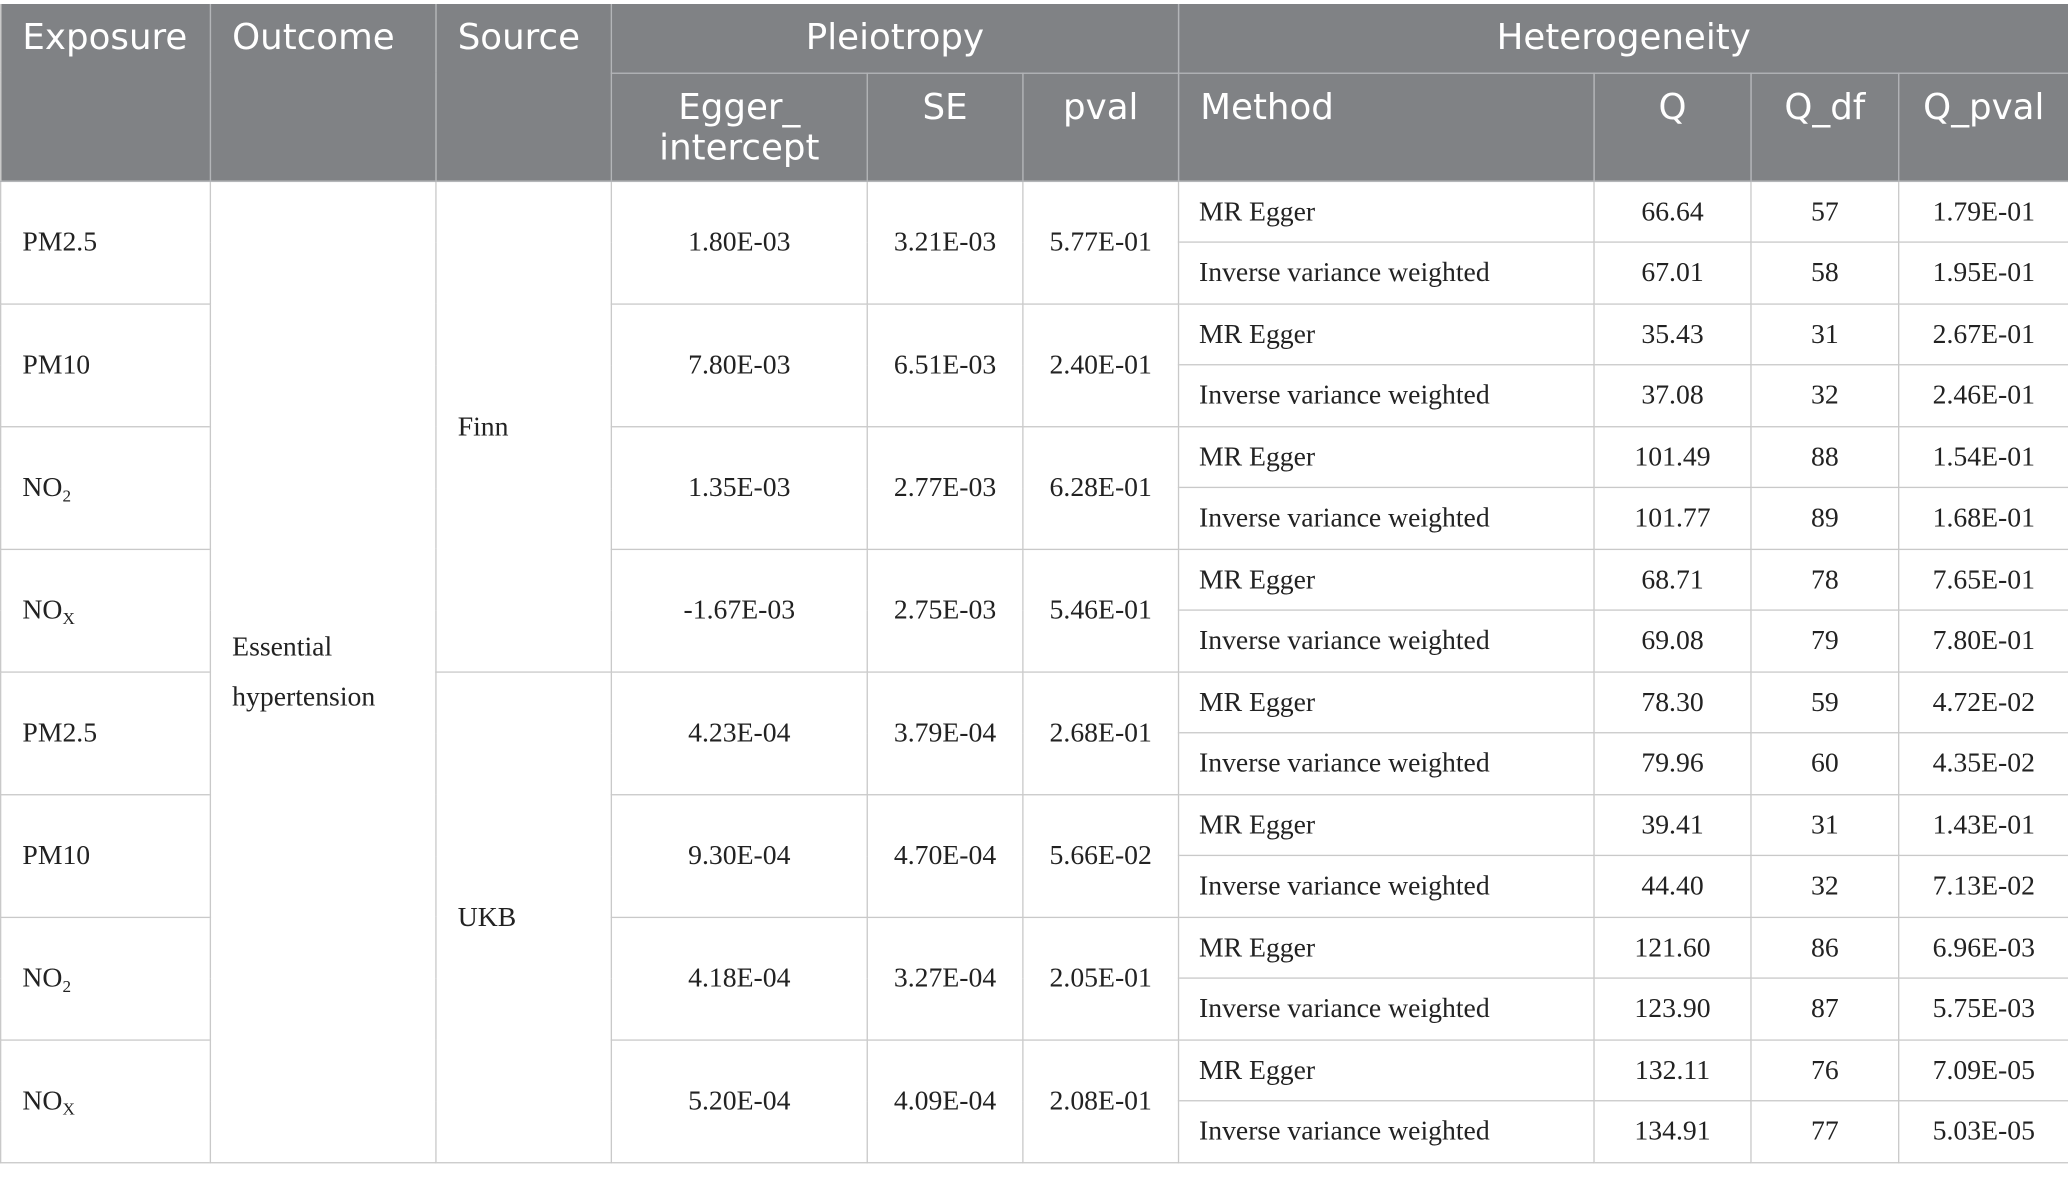  I want to click on egger-intercept-cell: 4.18E-04, so click(739, 978).